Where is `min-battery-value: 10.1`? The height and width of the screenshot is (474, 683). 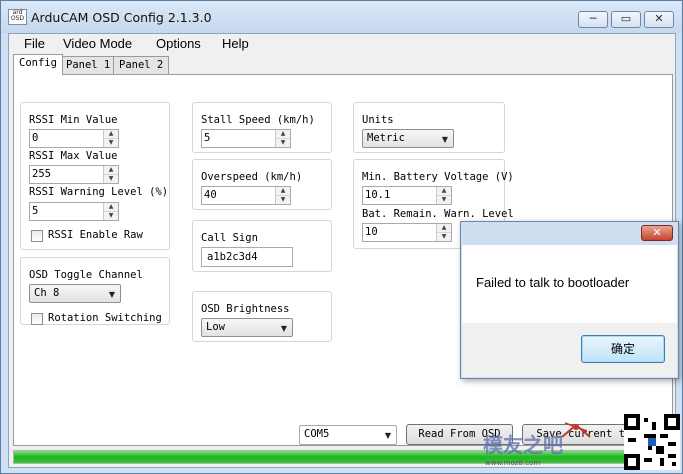
min-battery-value: 10.1 is located at coordinates (378, 195).